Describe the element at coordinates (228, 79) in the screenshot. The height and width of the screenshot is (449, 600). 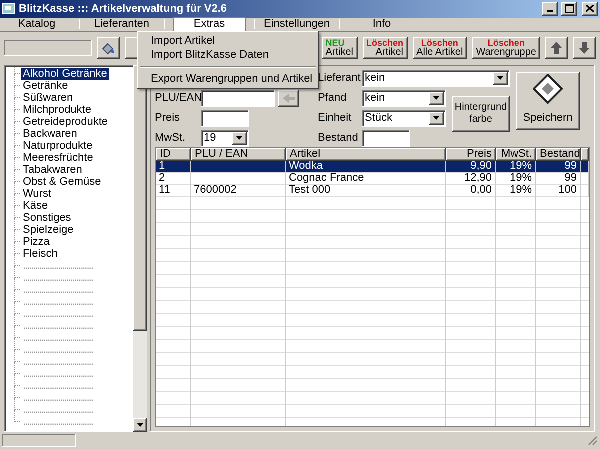
I see `menu-option: Export Warengruppen und Artikel` at that location.